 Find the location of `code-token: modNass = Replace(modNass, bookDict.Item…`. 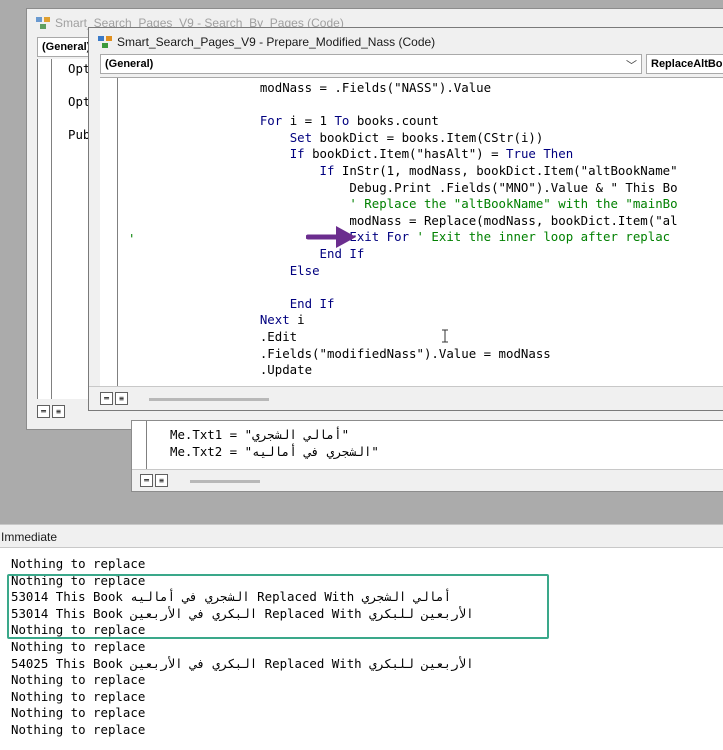

code-token: modNass = Replace(modNass, bookDict.Item… is located at coordinates (454, 220).